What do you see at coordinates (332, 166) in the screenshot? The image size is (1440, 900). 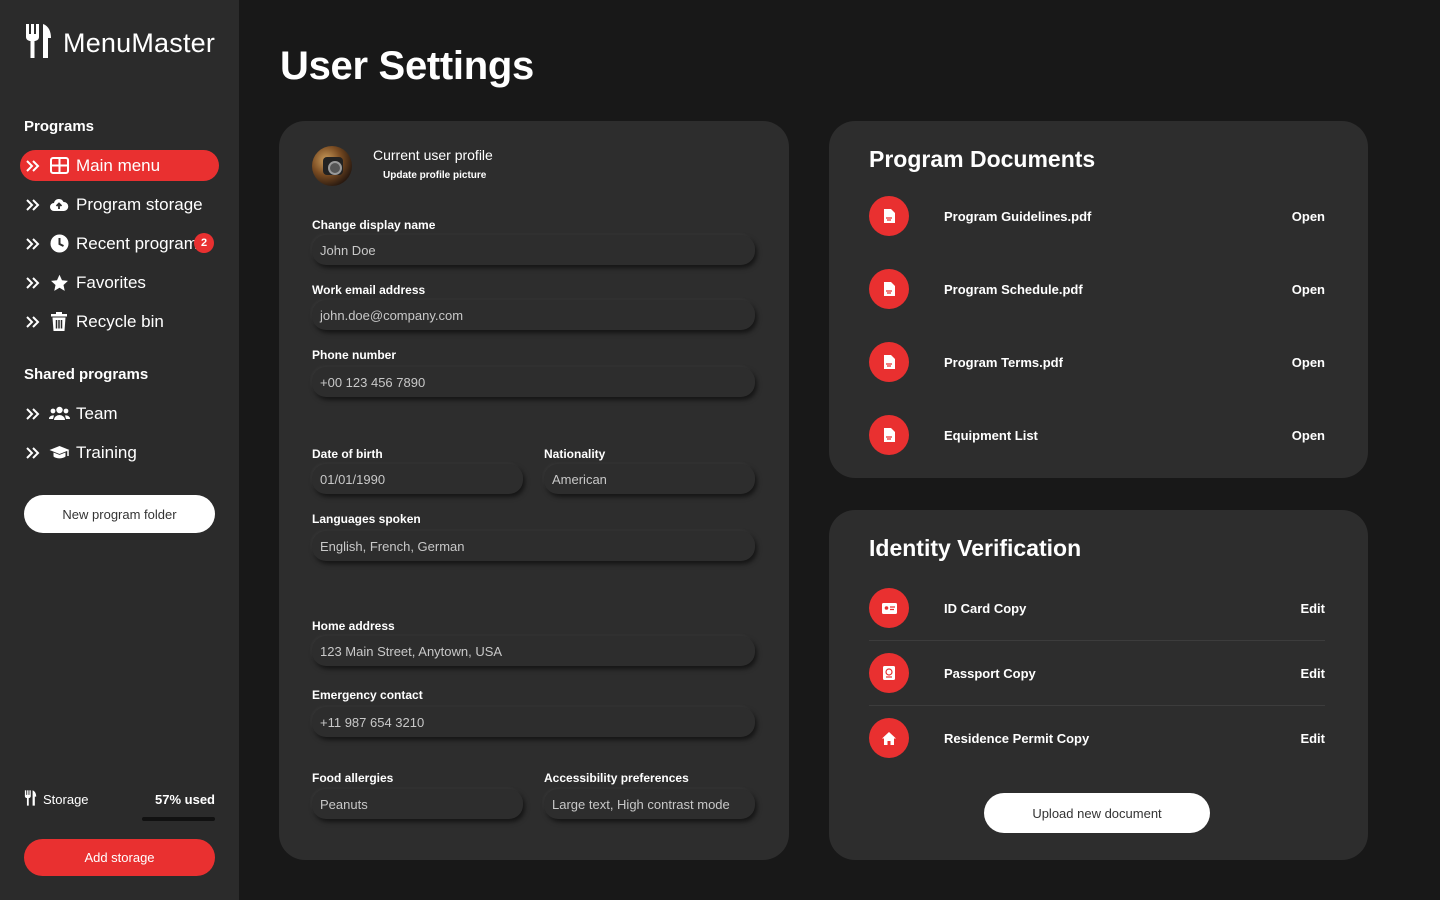 I see `avatar` at bounding box center [332, 166].